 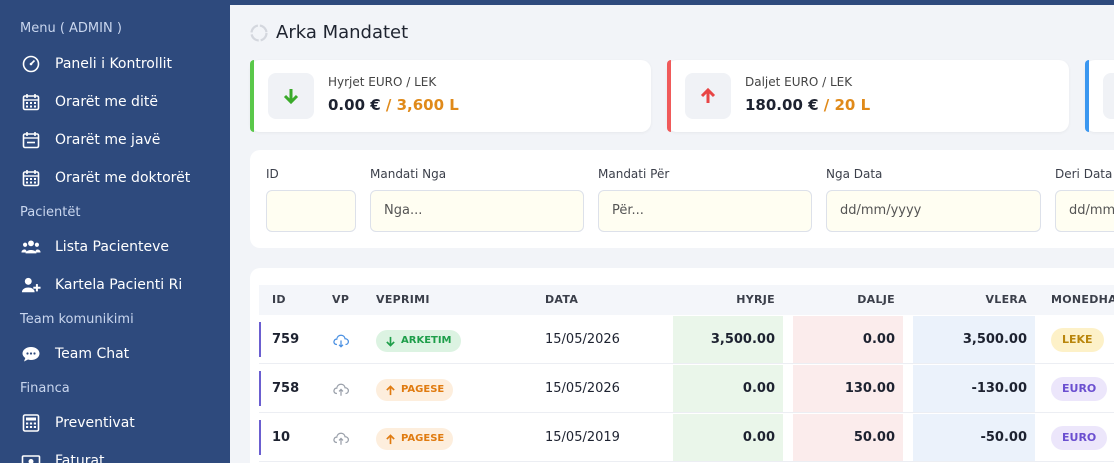 I want to click on header-id: ID, so click(x=279, y=300).